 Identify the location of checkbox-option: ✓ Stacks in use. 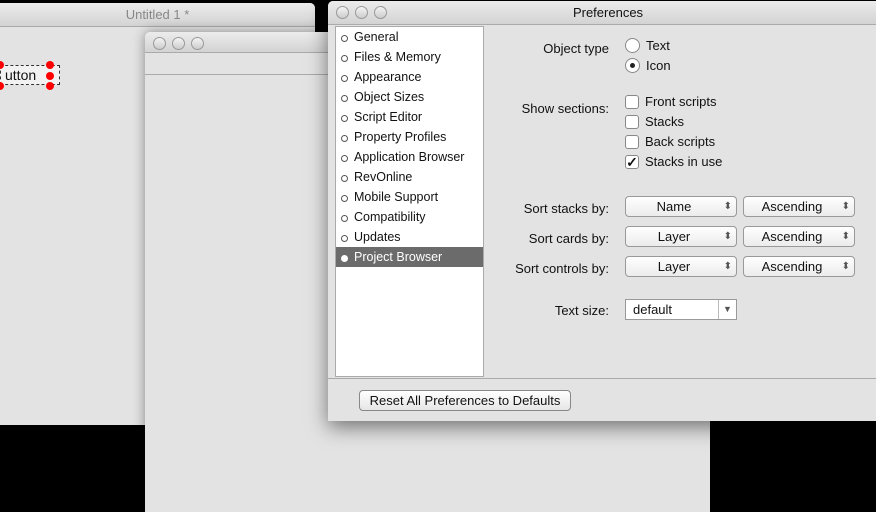
(673, 161).